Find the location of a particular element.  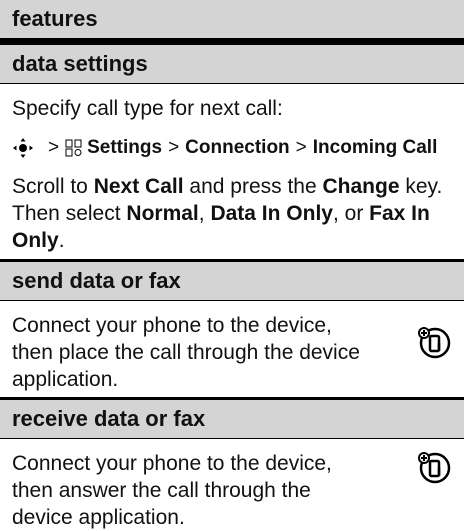

settings-icon is located at coordinates (74, 148).